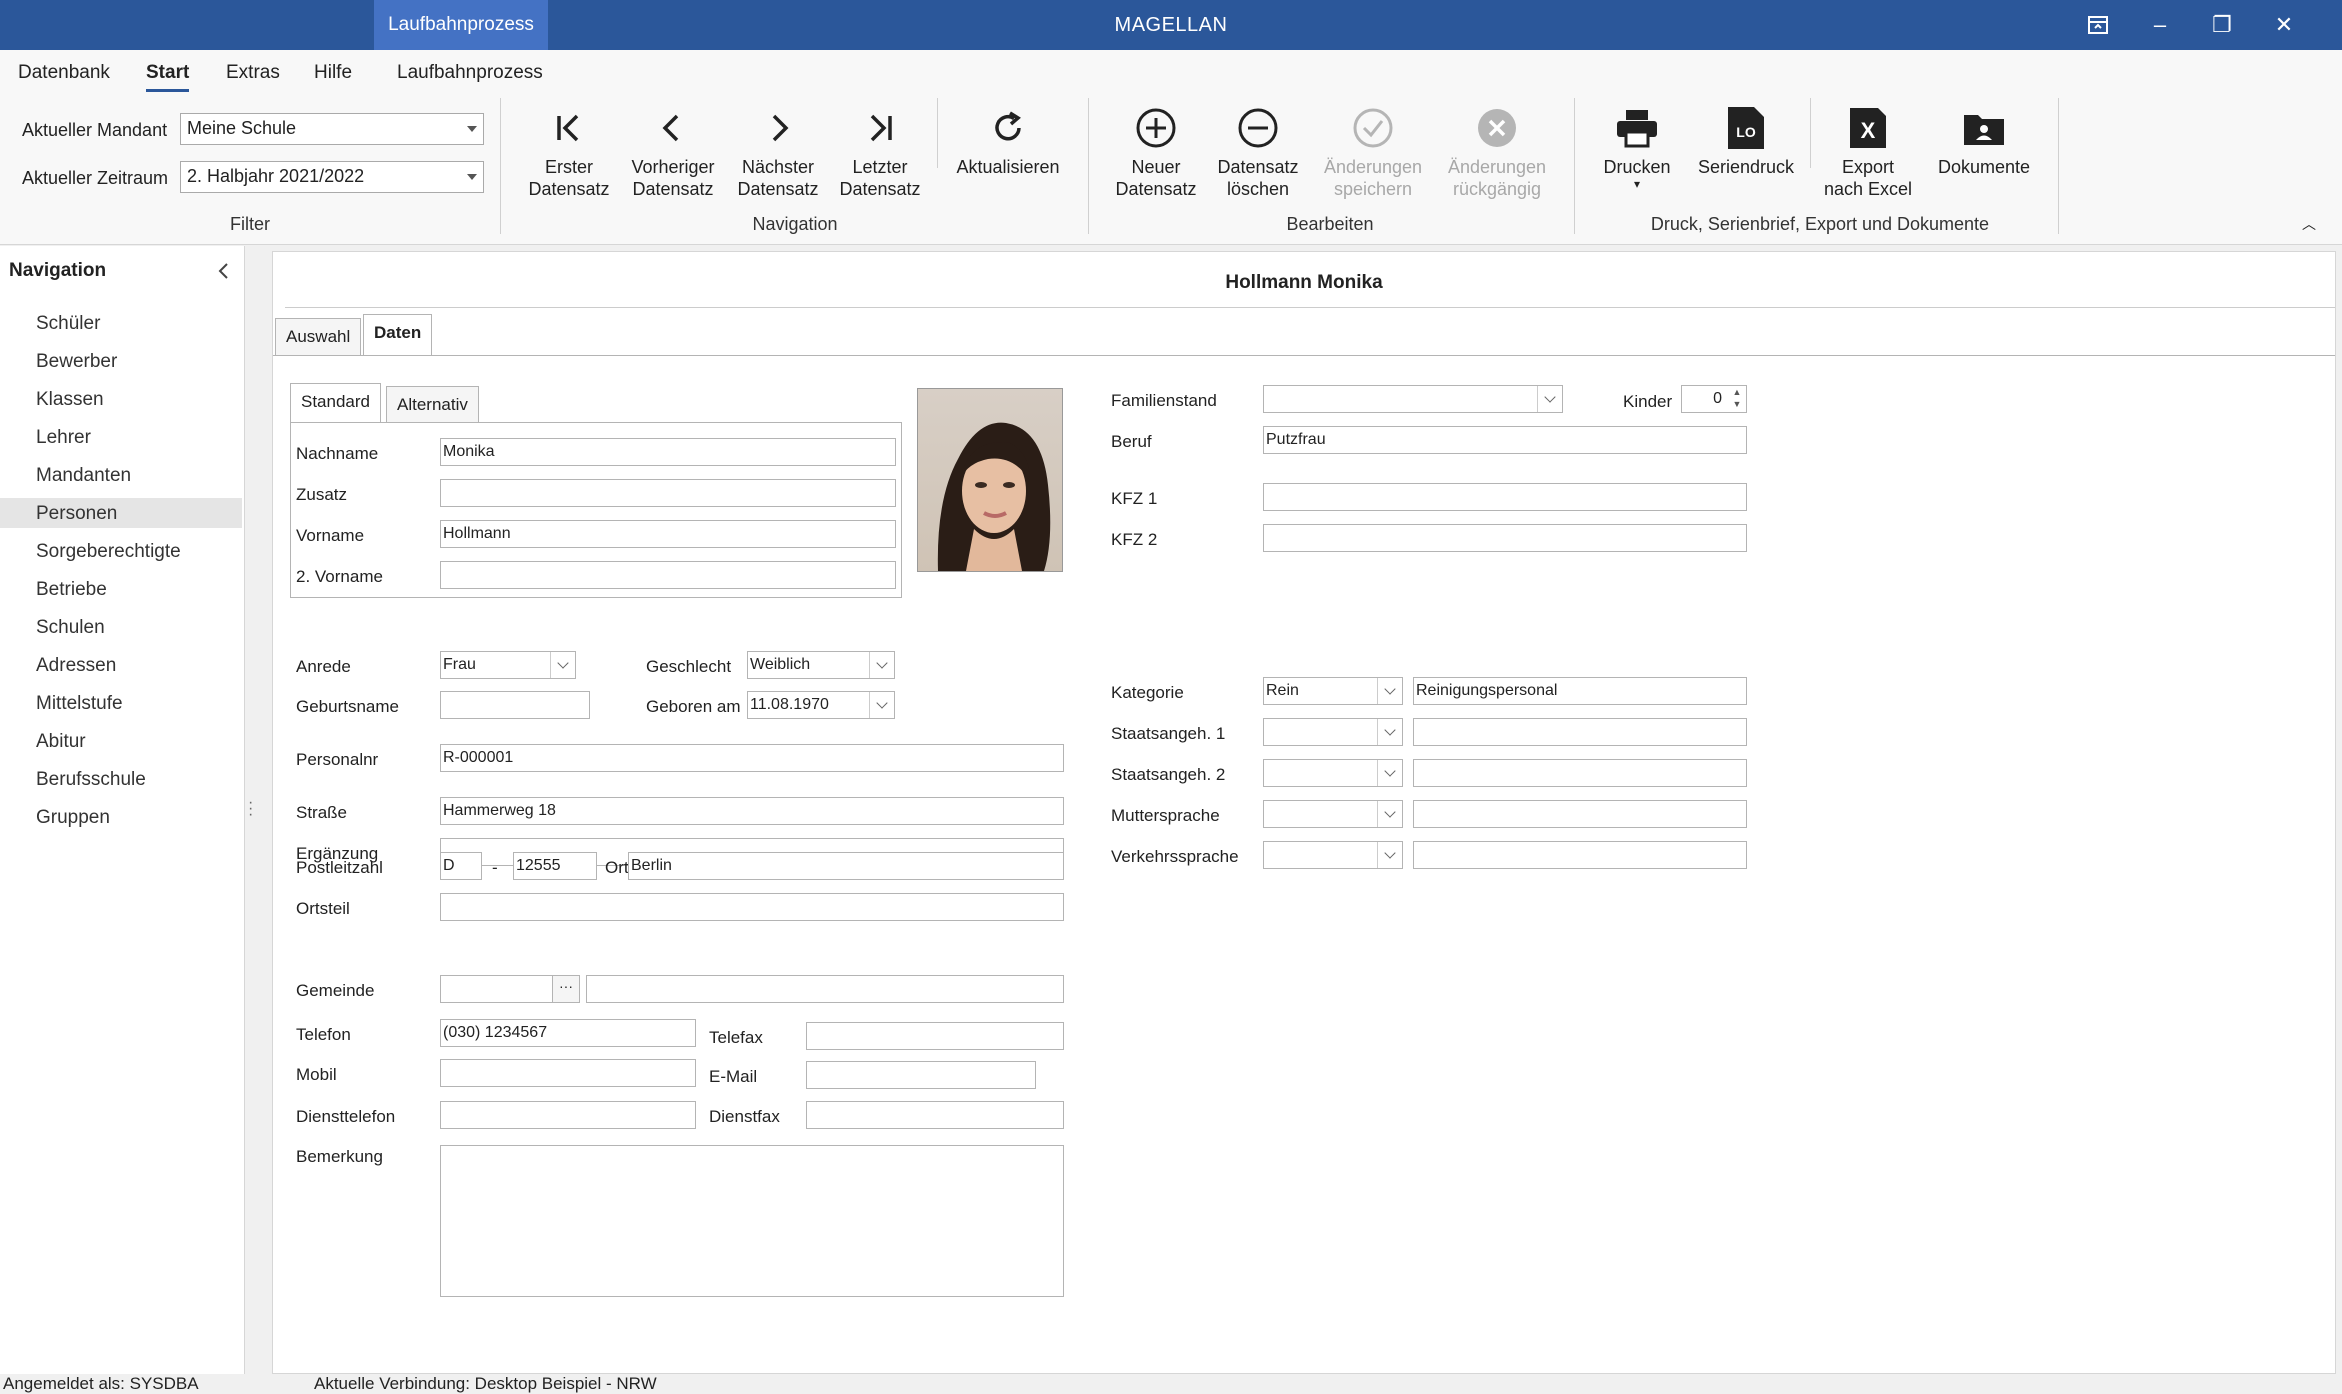  What do you see at coordinates (121, 475) in the screenshot?
I see `nav-item-mandanten: Mandanten` at bounding box center [121, 475].